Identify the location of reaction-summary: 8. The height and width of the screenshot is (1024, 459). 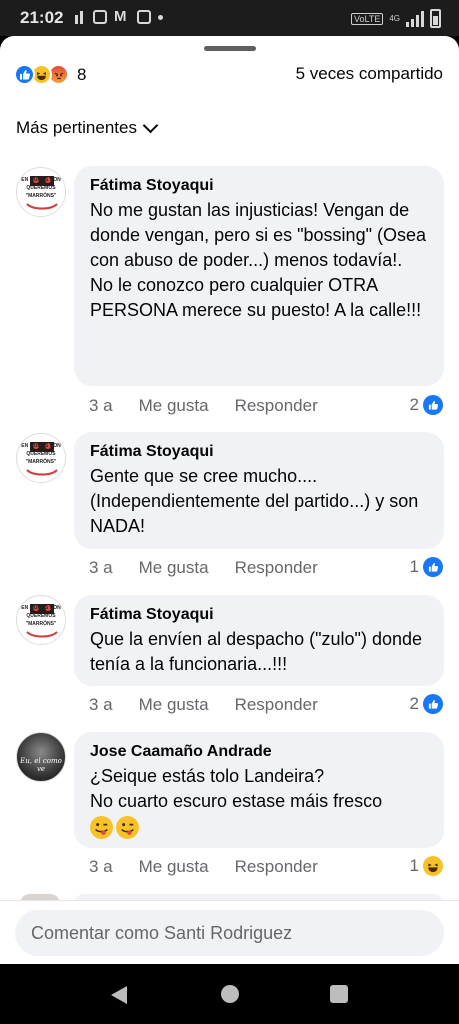
(50, 74).